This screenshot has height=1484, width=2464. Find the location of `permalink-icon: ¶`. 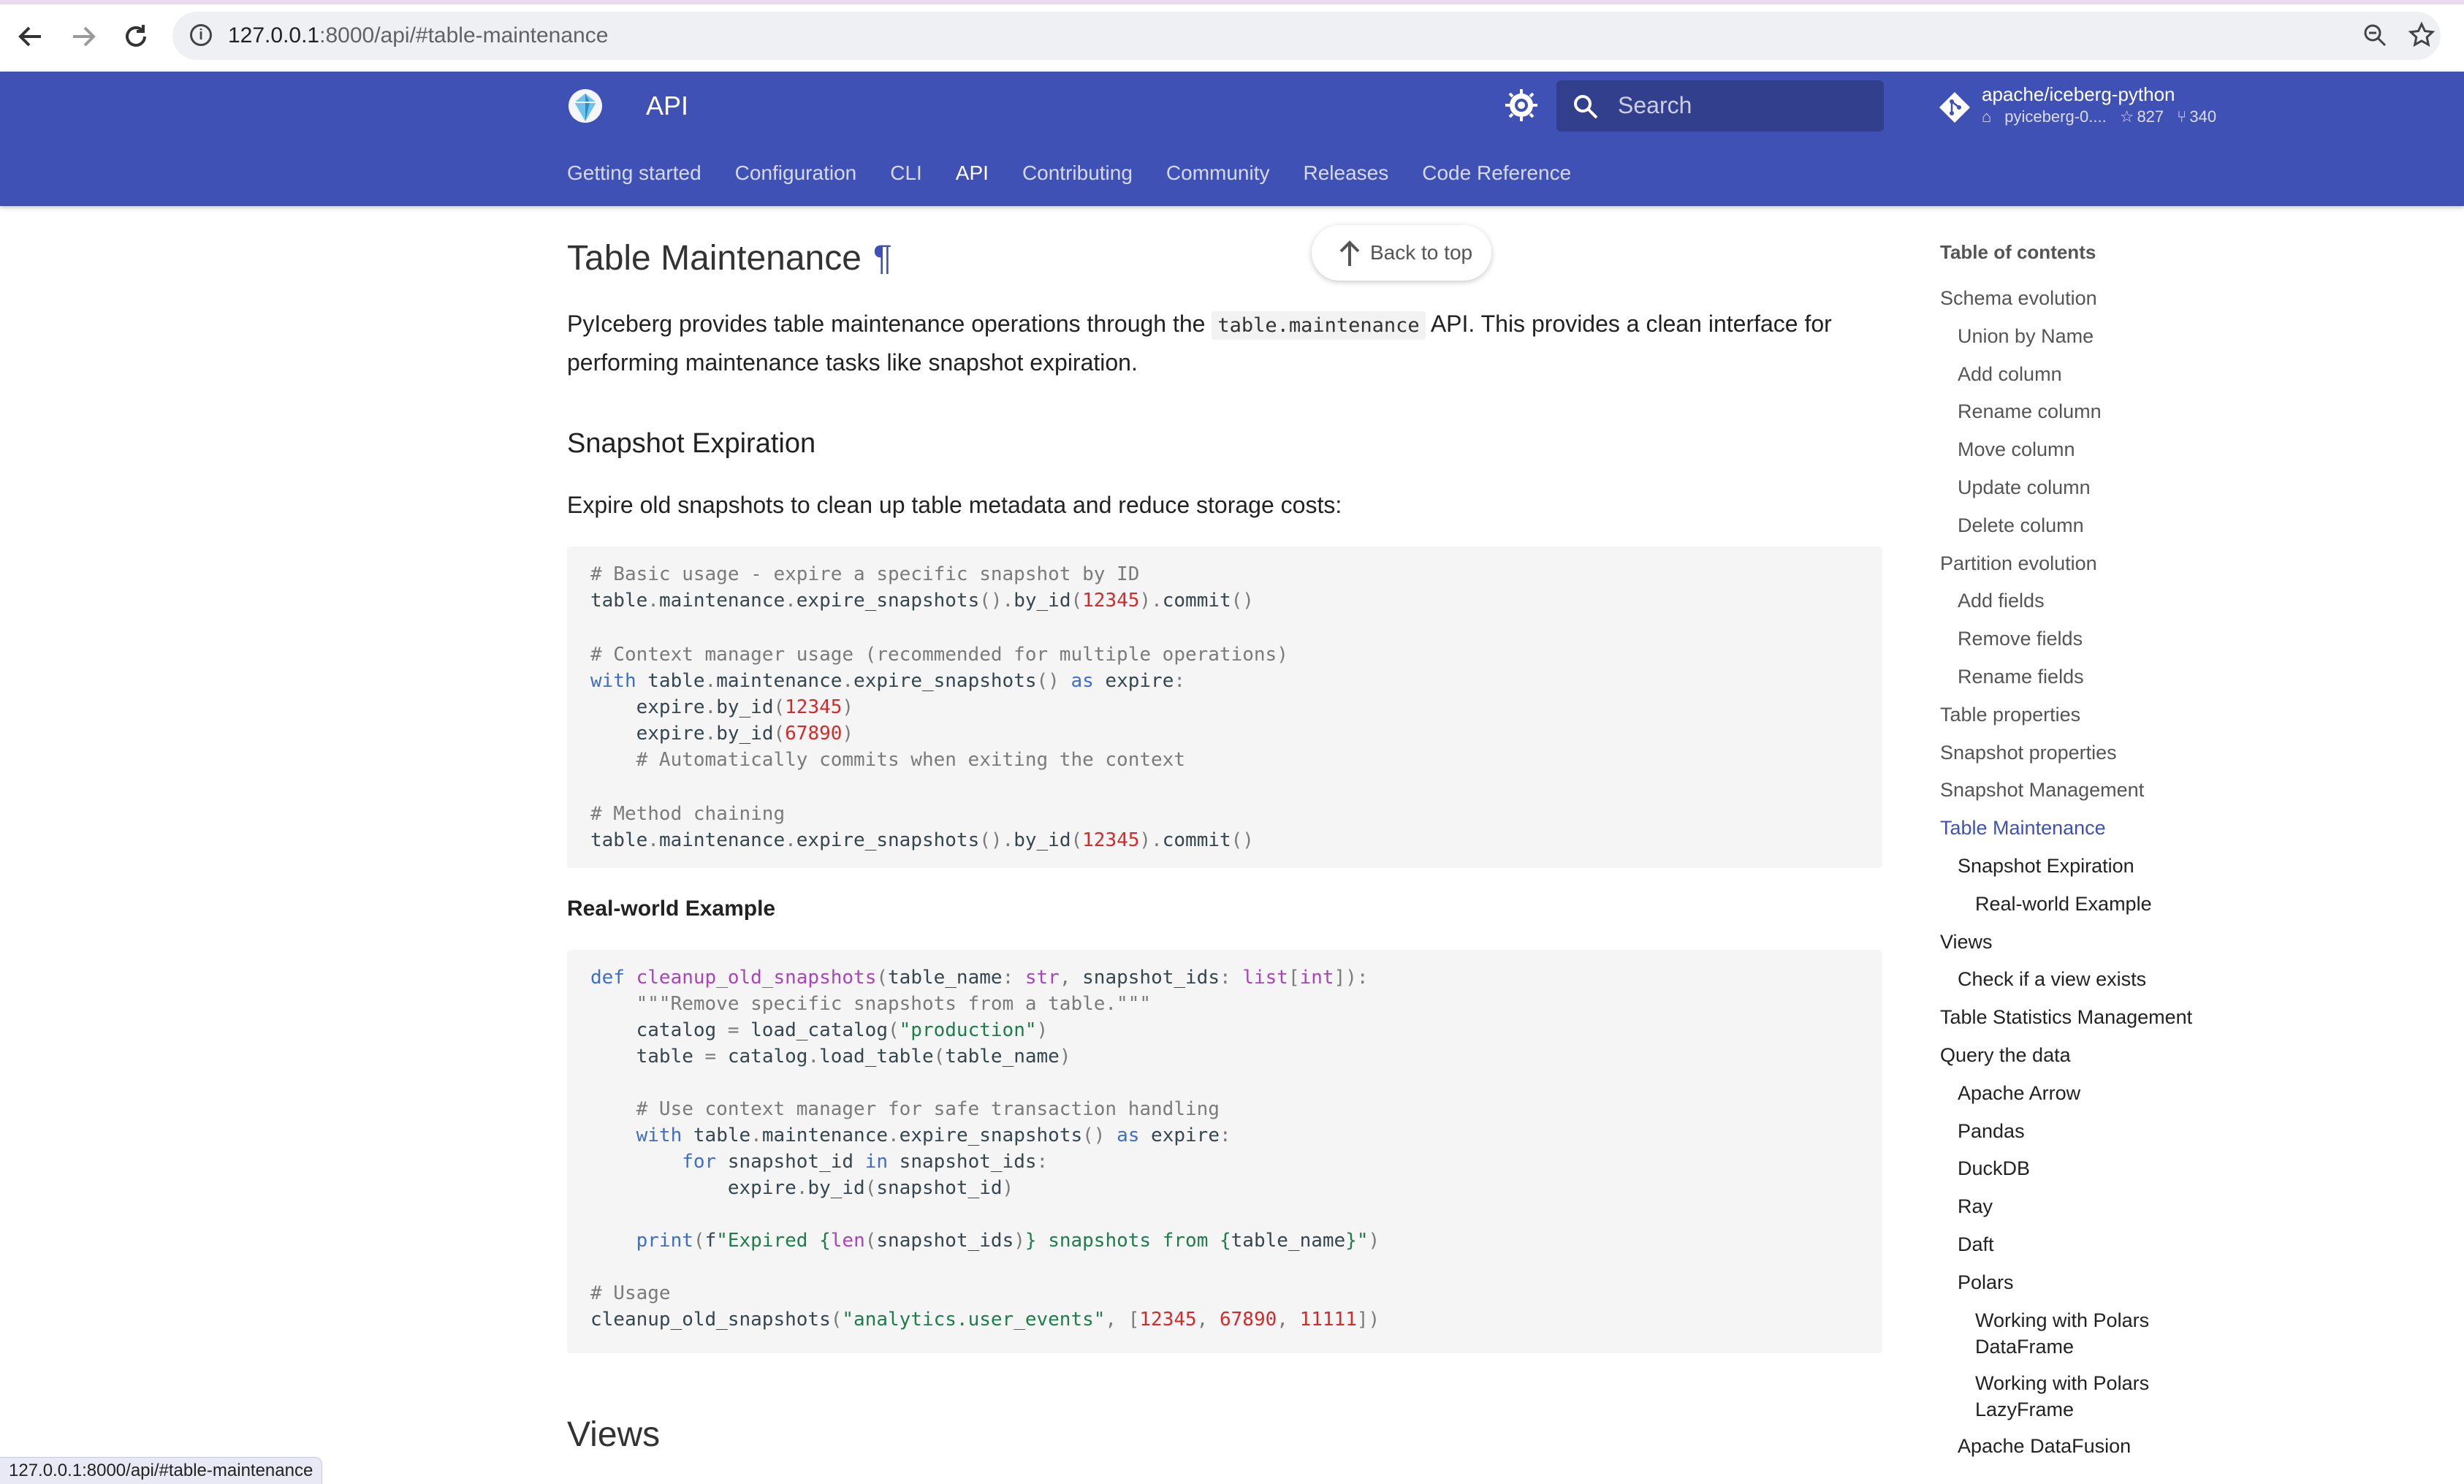

permalink-icon: ¶ is located at coordinates (882, 258).